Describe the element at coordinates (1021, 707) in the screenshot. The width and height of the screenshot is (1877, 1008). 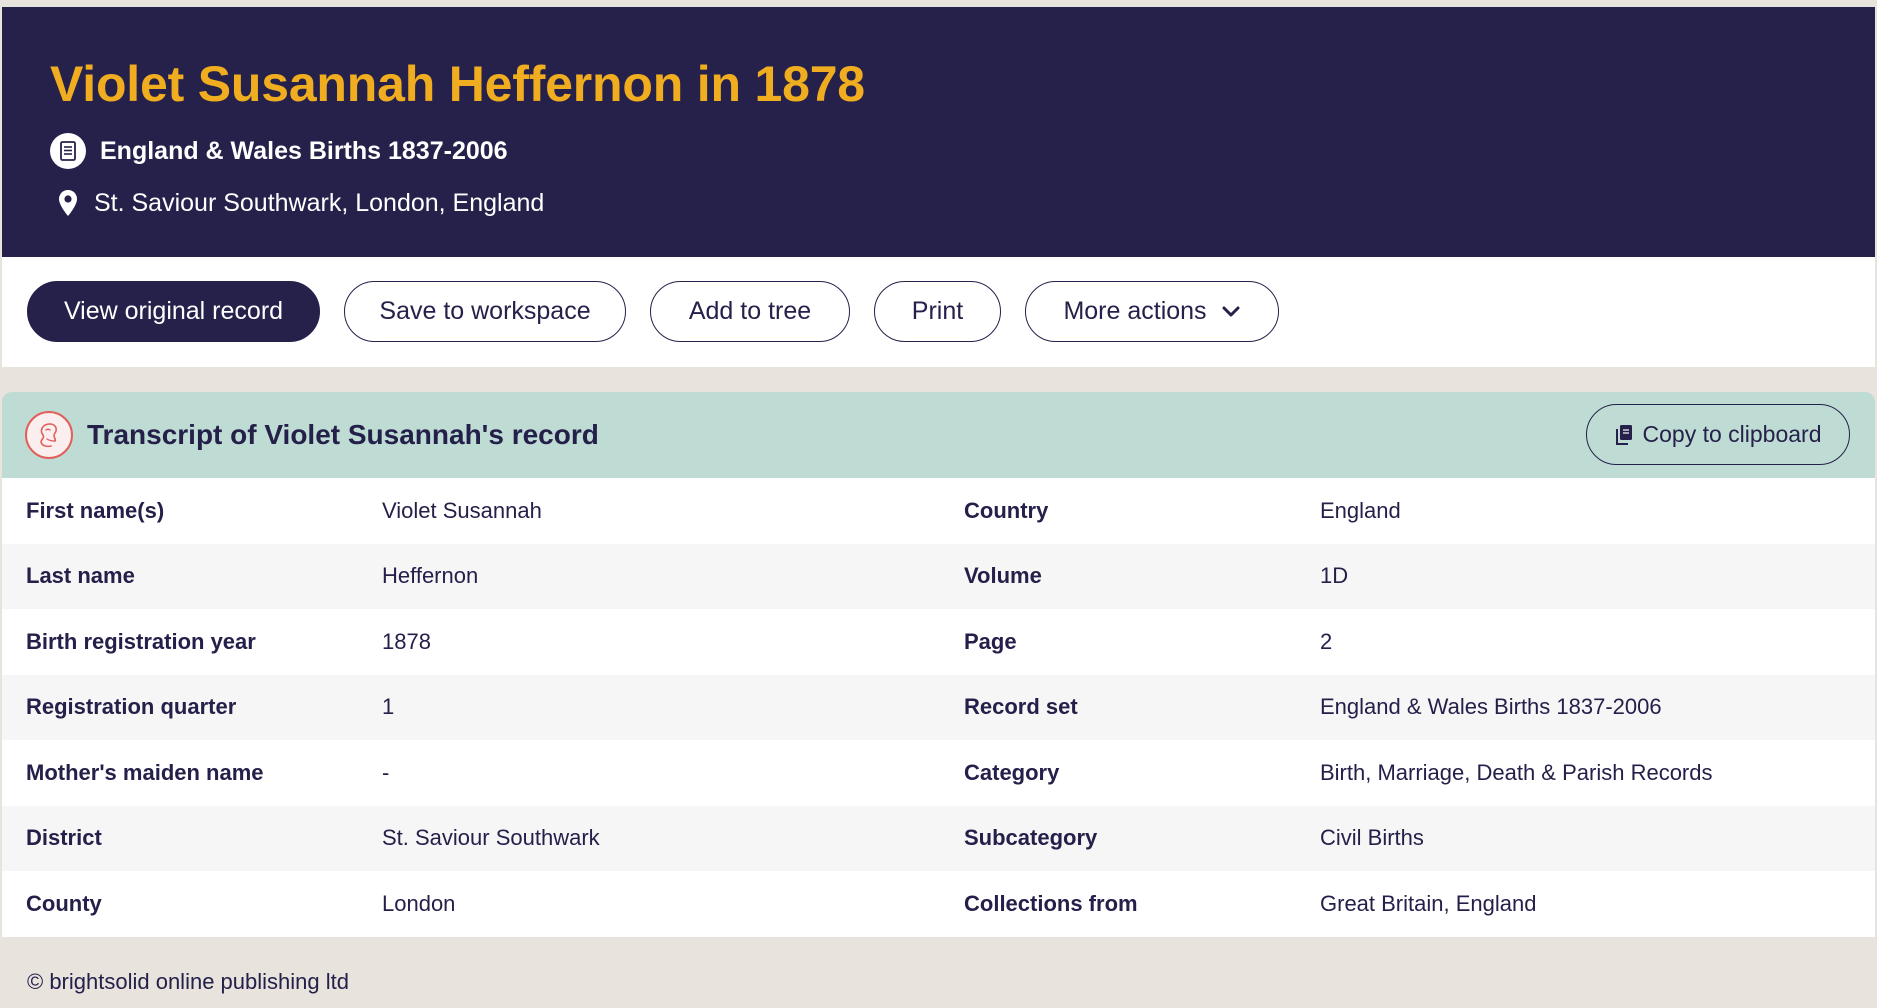
I see `field-label: Record set` at that location.